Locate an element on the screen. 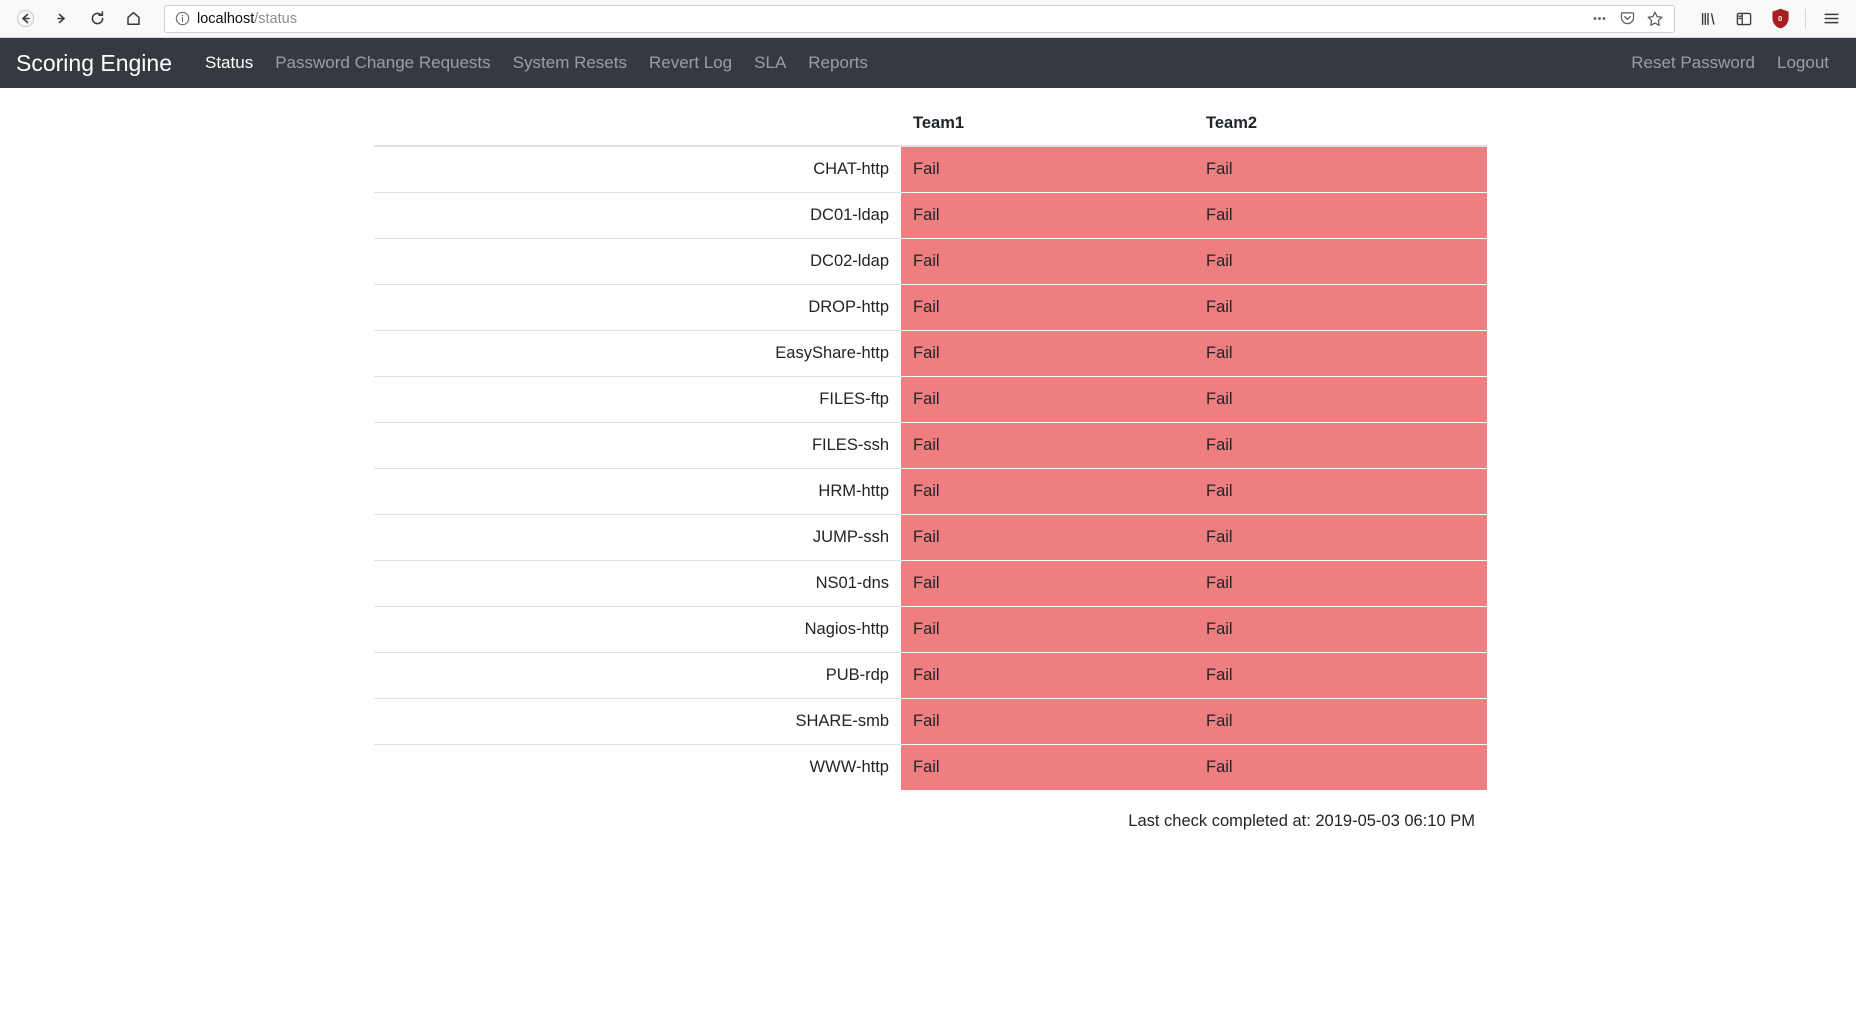  nav-link-revert-log: Revert Log is located at coordinates (690, 63).